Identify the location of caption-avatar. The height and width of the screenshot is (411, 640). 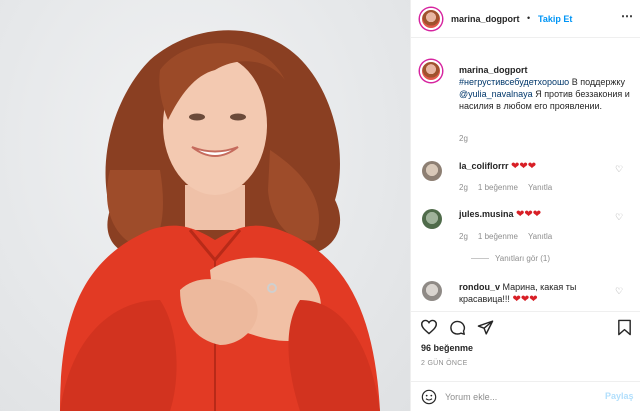
(431, 71).